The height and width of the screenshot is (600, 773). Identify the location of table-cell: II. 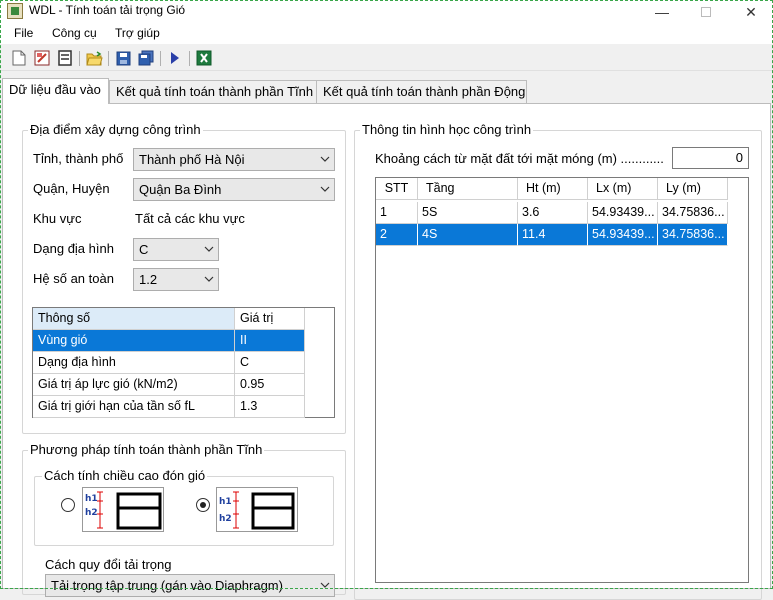
(270, 341).